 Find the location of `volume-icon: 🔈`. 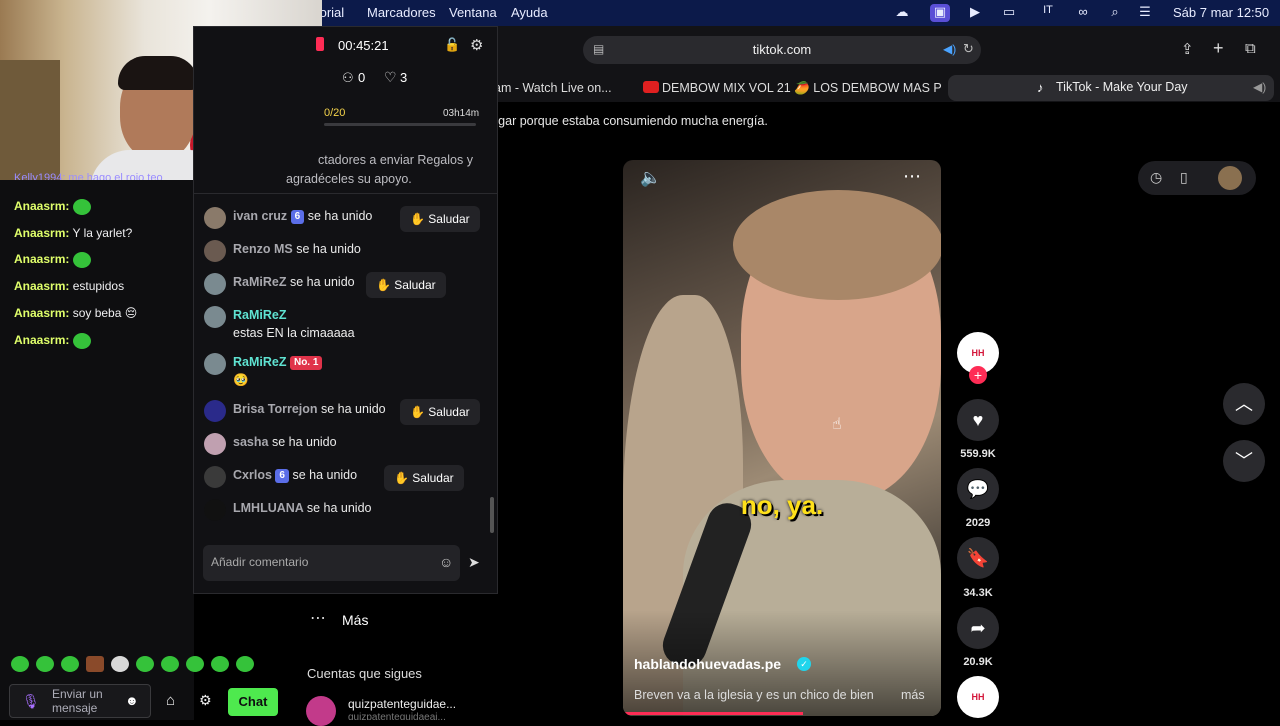

volume-icon: 🔈 is located at coordinates (650, 178).